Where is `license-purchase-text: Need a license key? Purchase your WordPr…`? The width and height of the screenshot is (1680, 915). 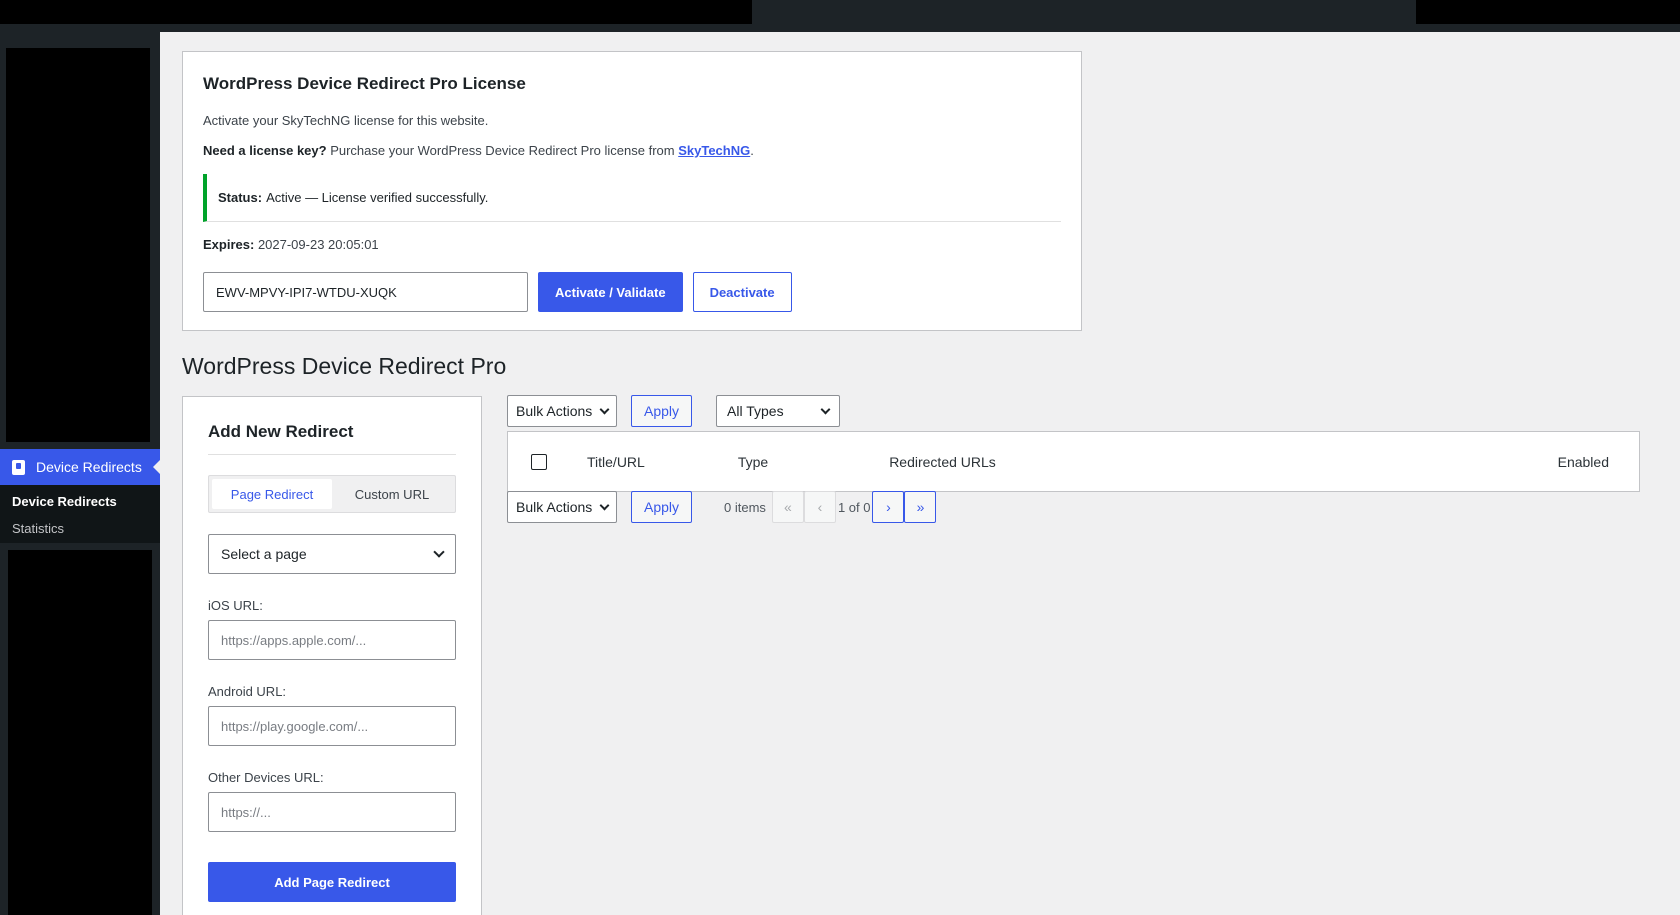 license-purchase-text: Need a license key? Purchase your WordPr… is located at coordinates (632, 150).